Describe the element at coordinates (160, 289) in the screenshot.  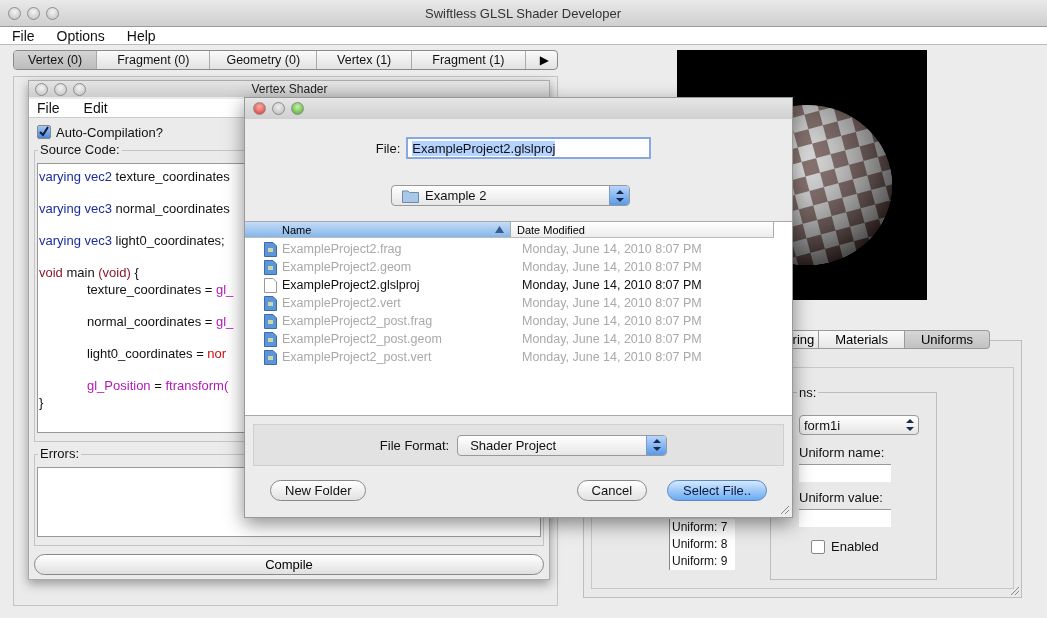
I see `code-line: texture_coordinates = gl_` at that location.